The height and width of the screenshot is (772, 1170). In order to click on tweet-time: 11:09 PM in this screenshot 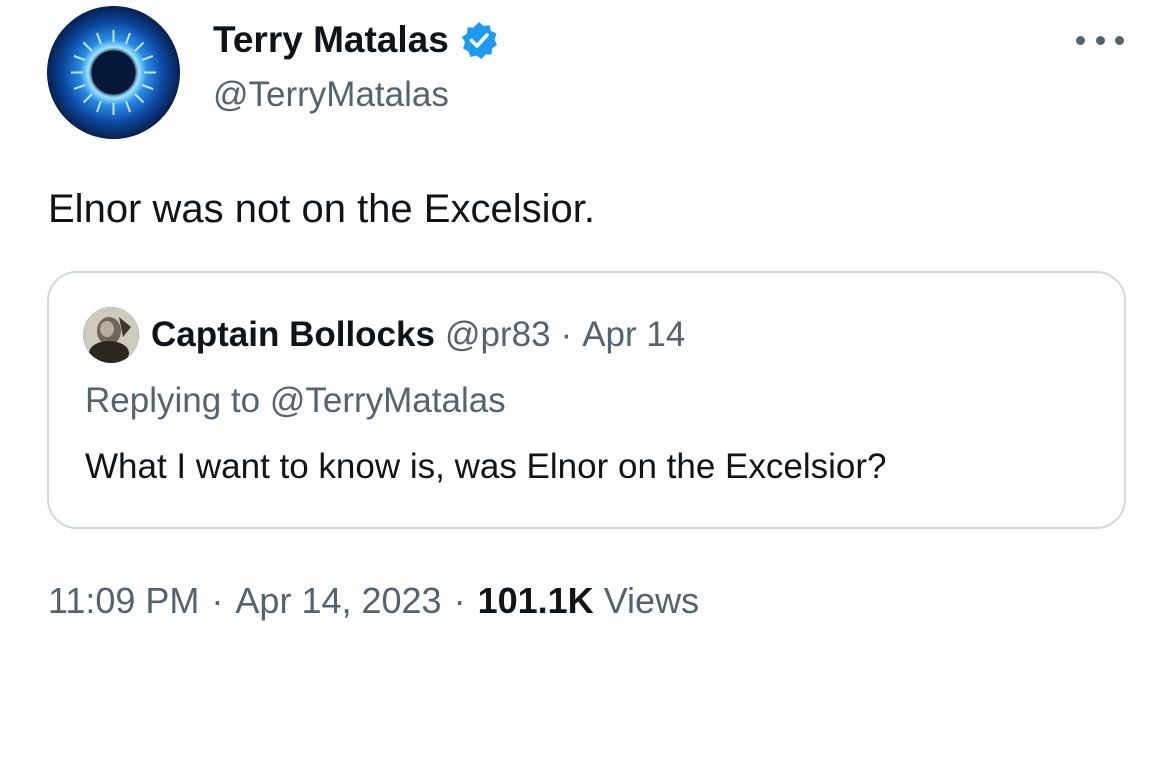, I will do `click(123, 601)`.